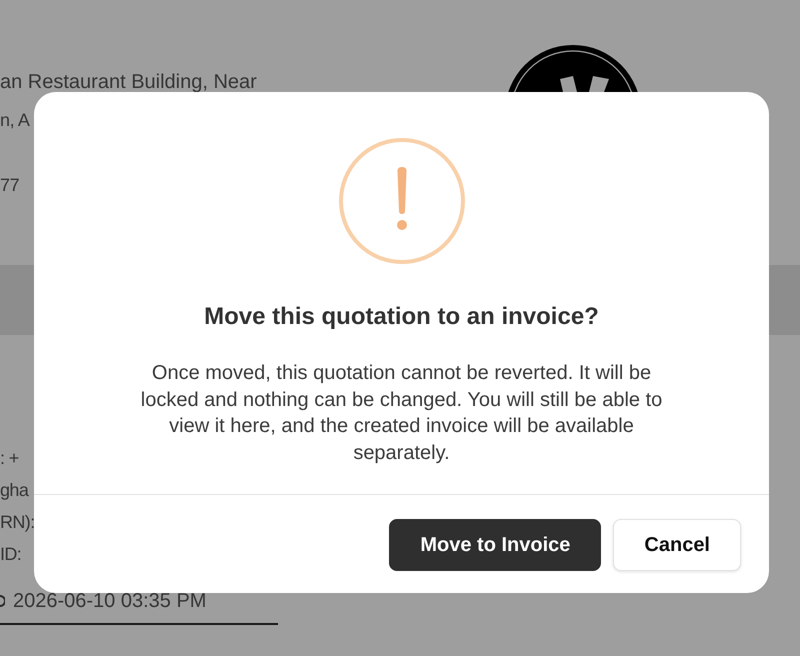 The image size is (800, 656). Describe the element at coordinates (677, 545) in the screenshot. I see `cancel-button: Cancel` at that location.